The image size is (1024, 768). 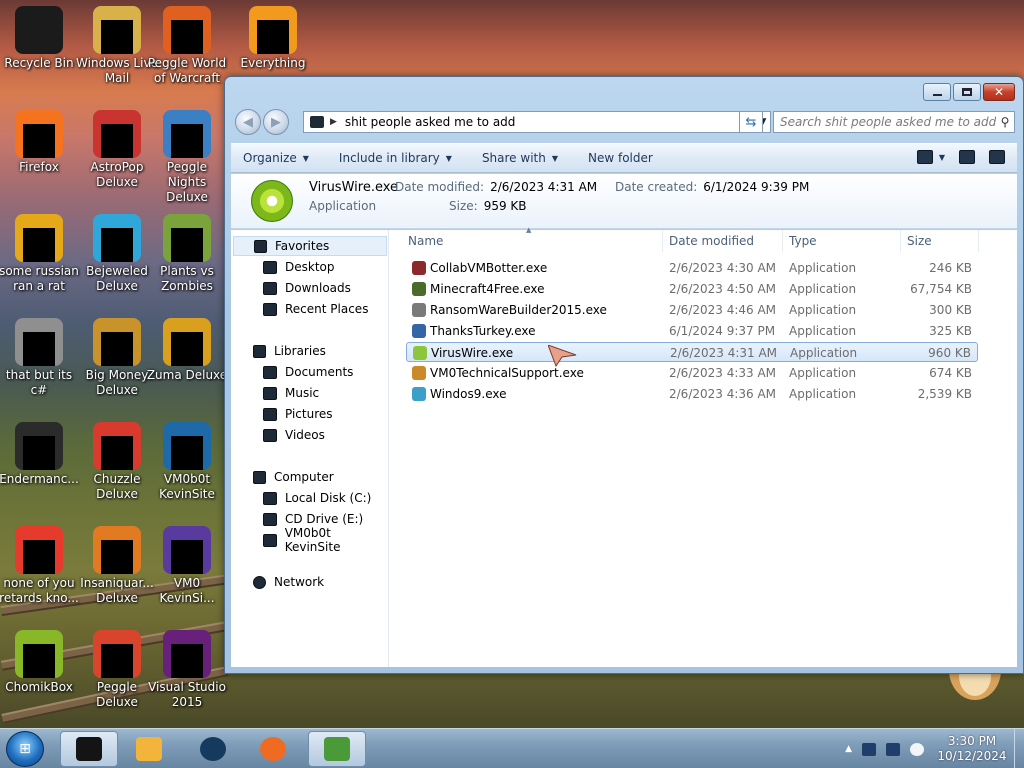 I want to click on nav-network: Network, so click(x=288, y=582).